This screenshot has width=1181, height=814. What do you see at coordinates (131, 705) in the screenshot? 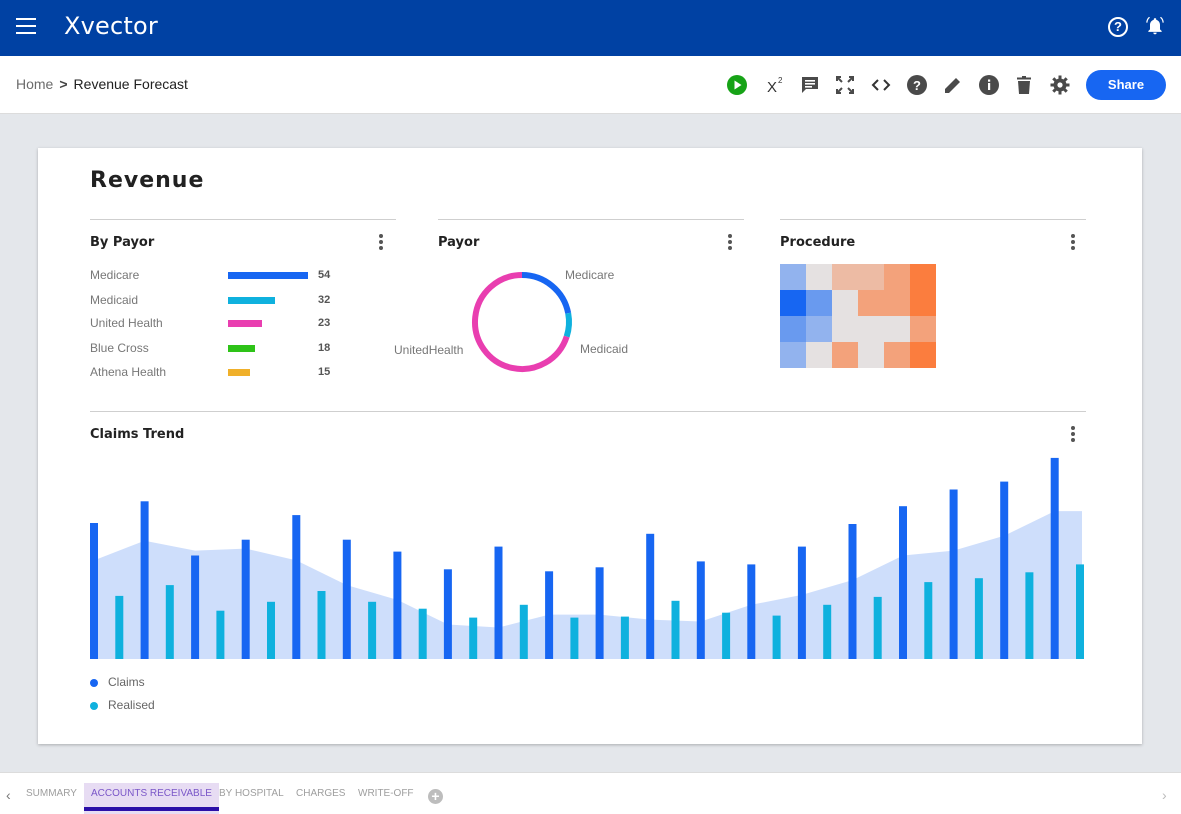
I see `legend-realised-label: Realised` at bounding box center [131, 705].